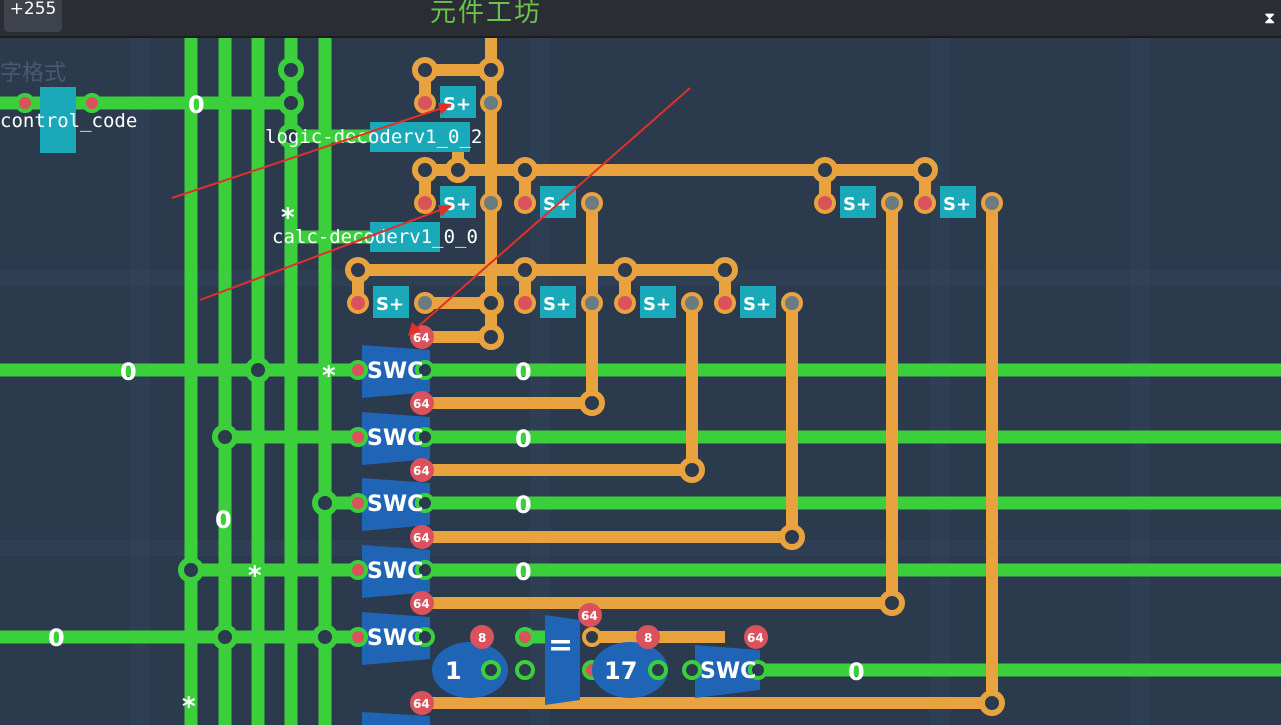  I want to click on calc-decoder-label: calc-decoderv1_0_0, so click(375, 237).